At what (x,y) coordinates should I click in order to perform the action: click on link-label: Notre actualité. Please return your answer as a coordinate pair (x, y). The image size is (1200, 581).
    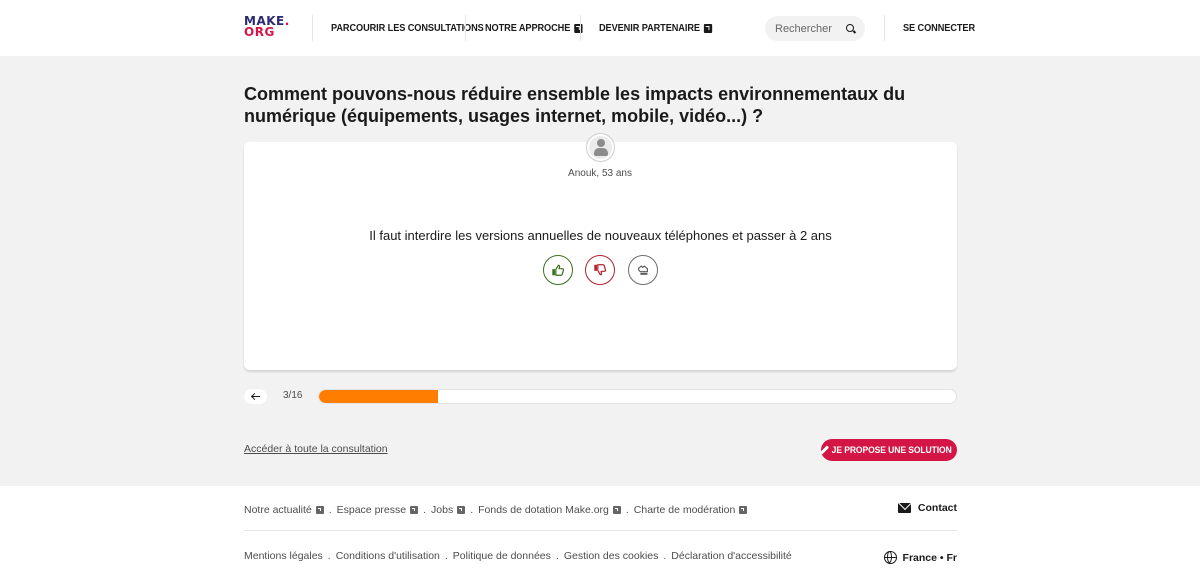
    Looking at the image, I should click on (278, 510).